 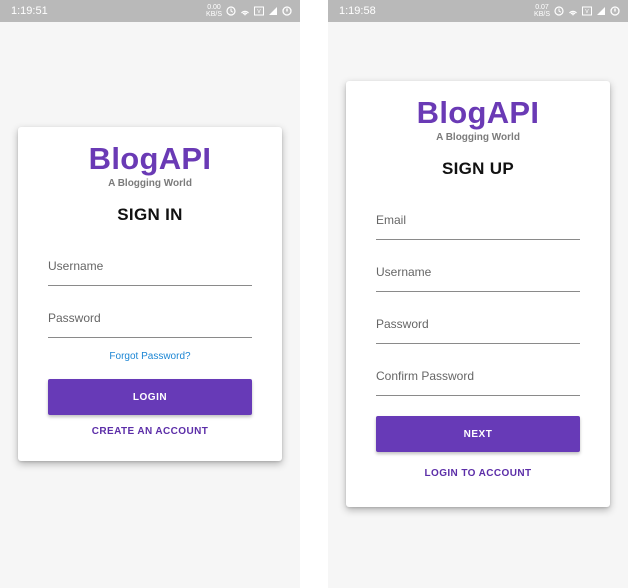 What do you see at coordinates (478, 473) in the screenshot?
I see `login-to-account-button: LOGIN TO ACCOUNT` at bounding box center [478, 473].